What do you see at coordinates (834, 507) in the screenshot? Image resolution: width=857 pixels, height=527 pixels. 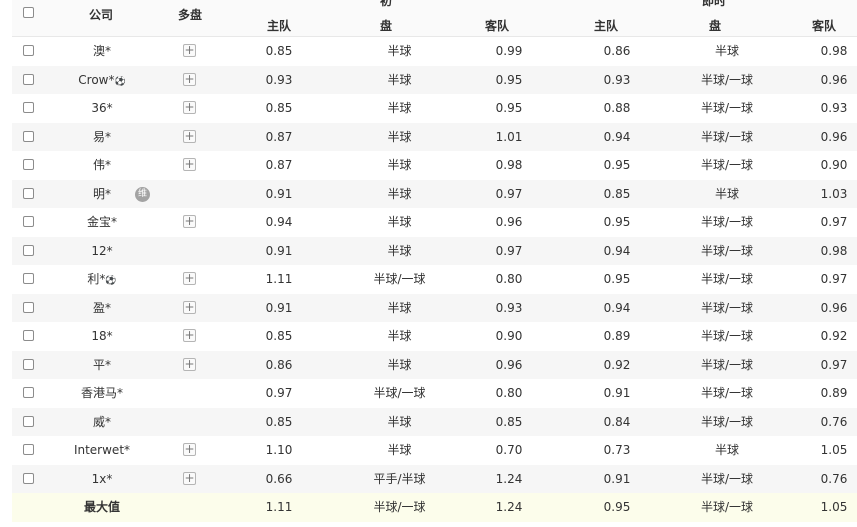 I see `cell-la-text: 1.05` at bounding box center [834, 507].